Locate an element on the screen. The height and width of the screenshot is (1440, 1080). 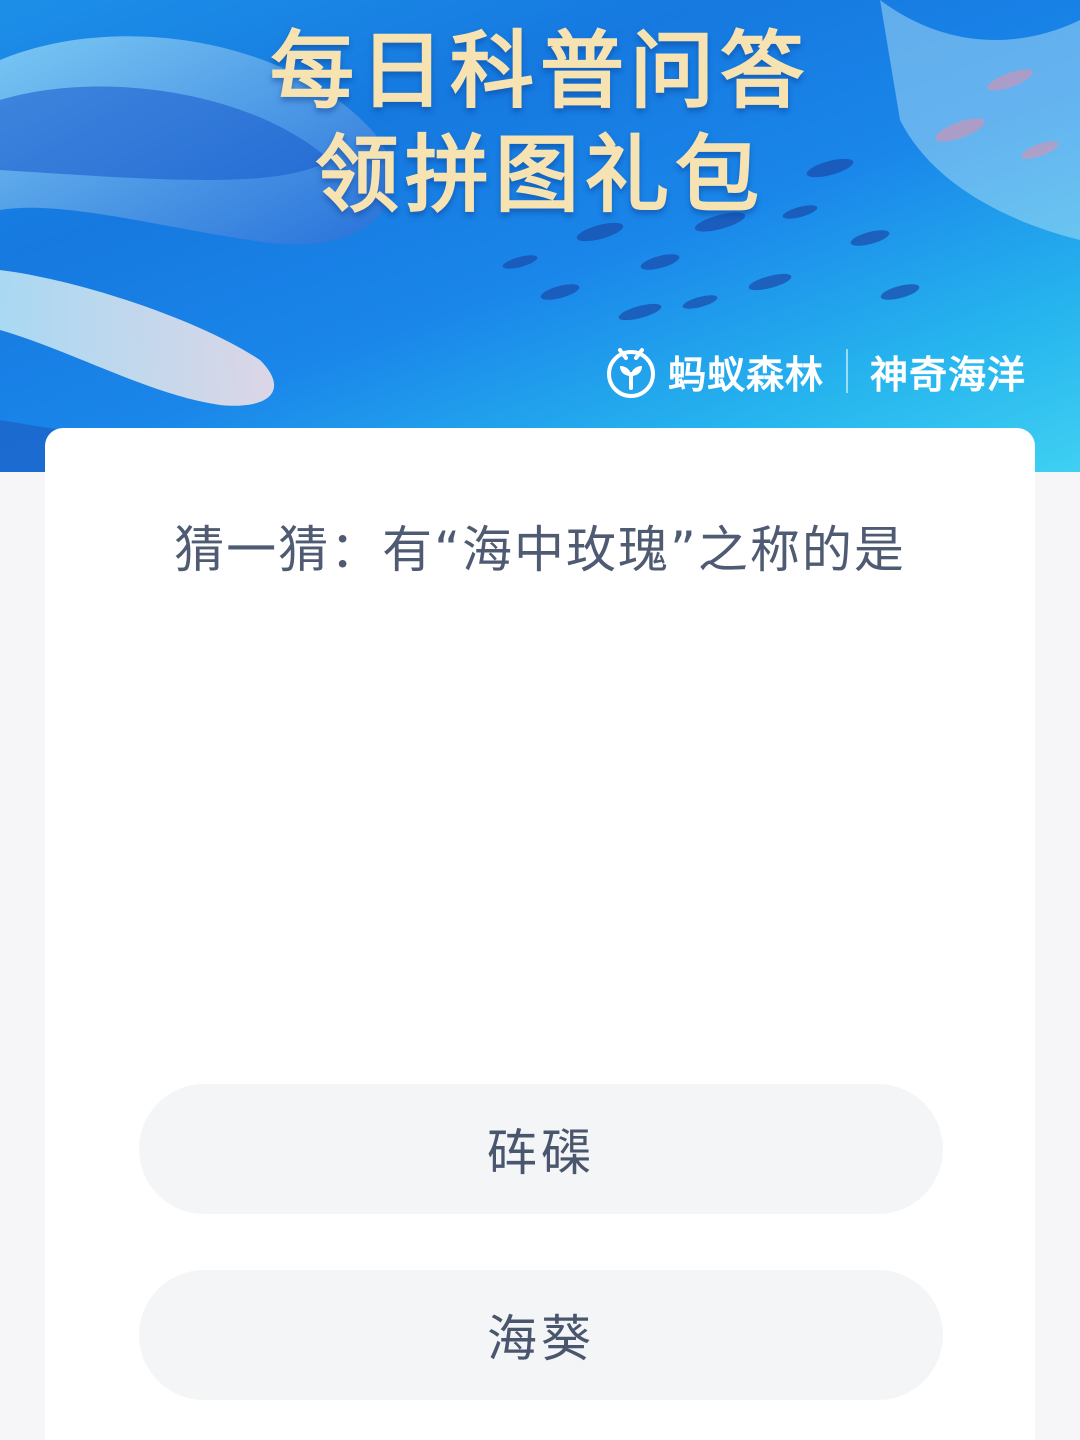
brand-name: 蚂蚁森林 is located at coordinates (745, 374).